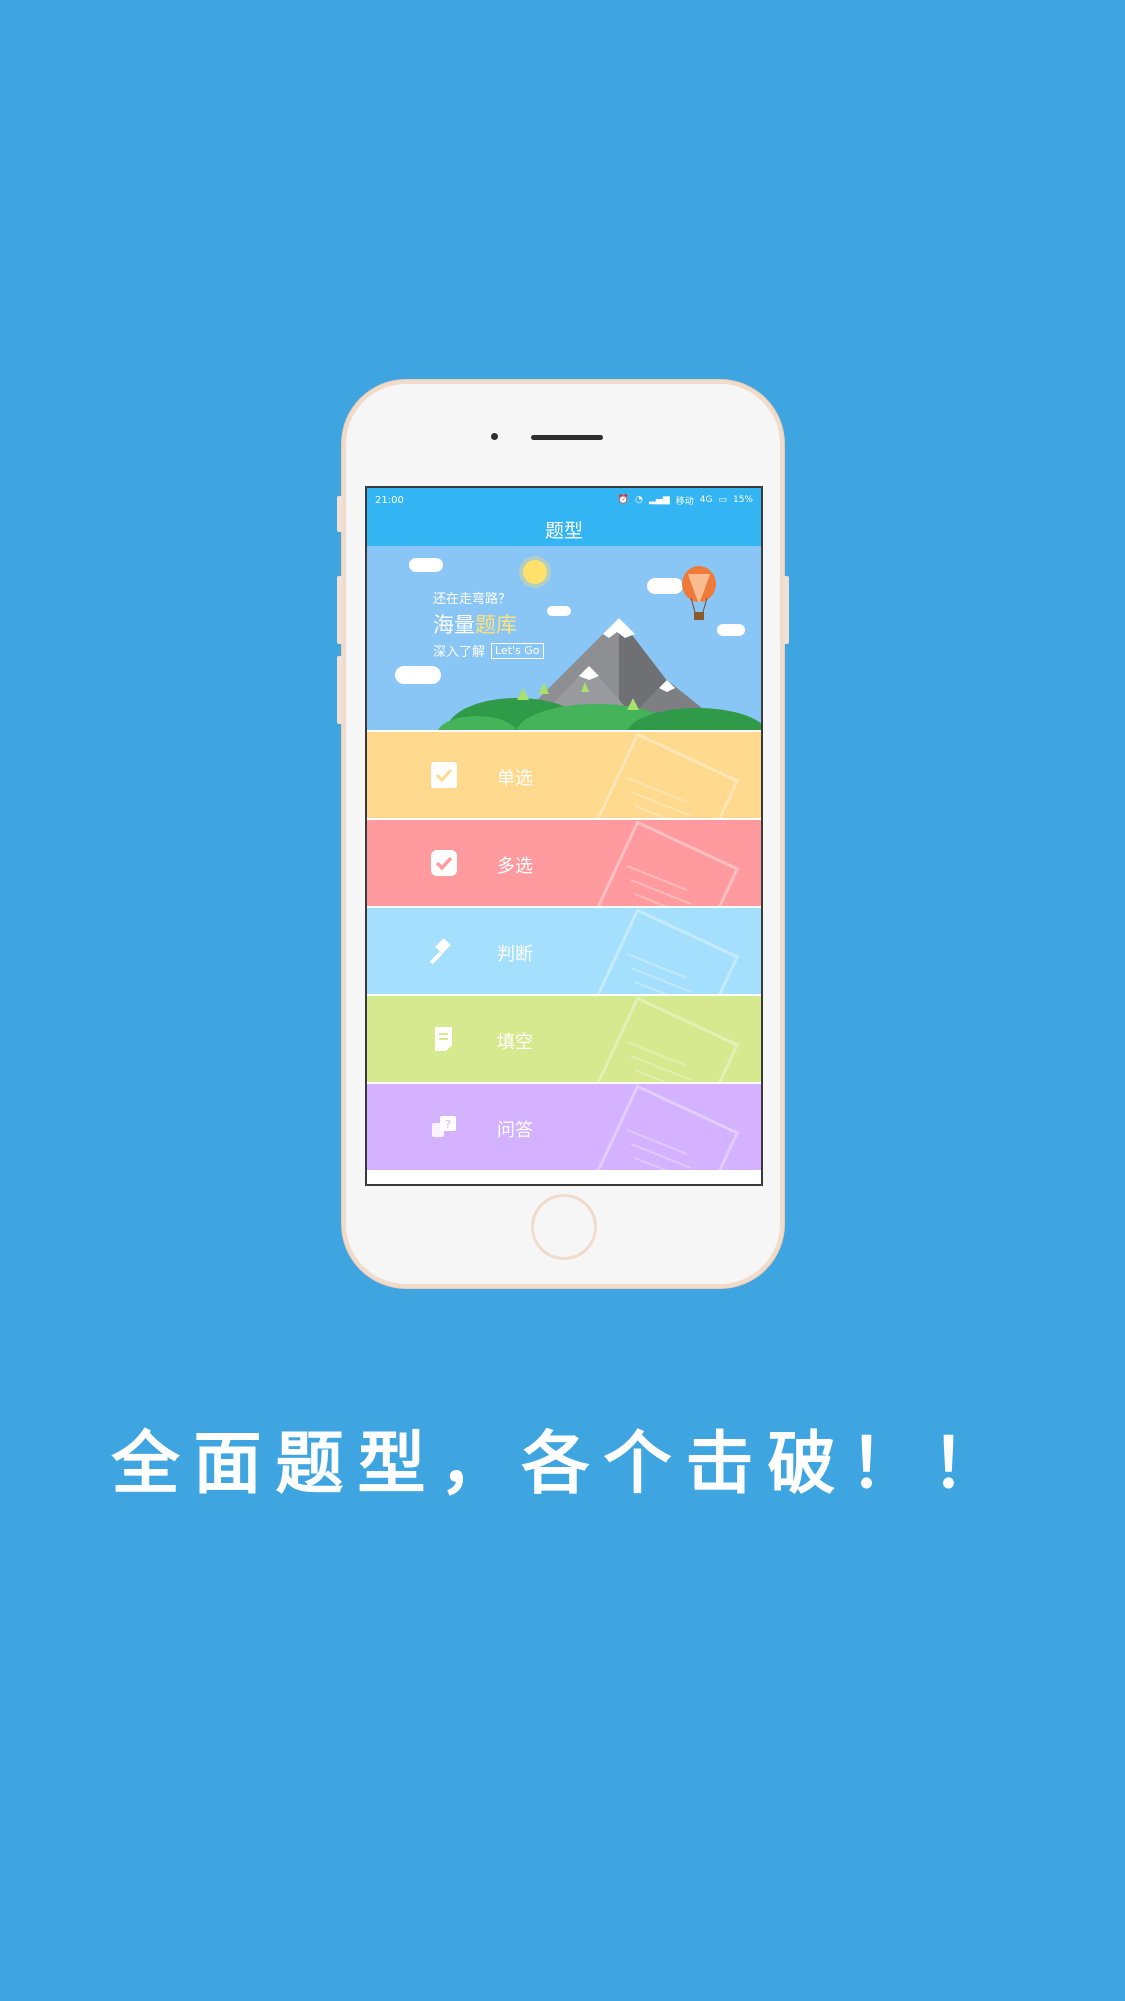 The height and width of the screenshot is (2001, 1125). I want to click on power-button, so click(786, 610).